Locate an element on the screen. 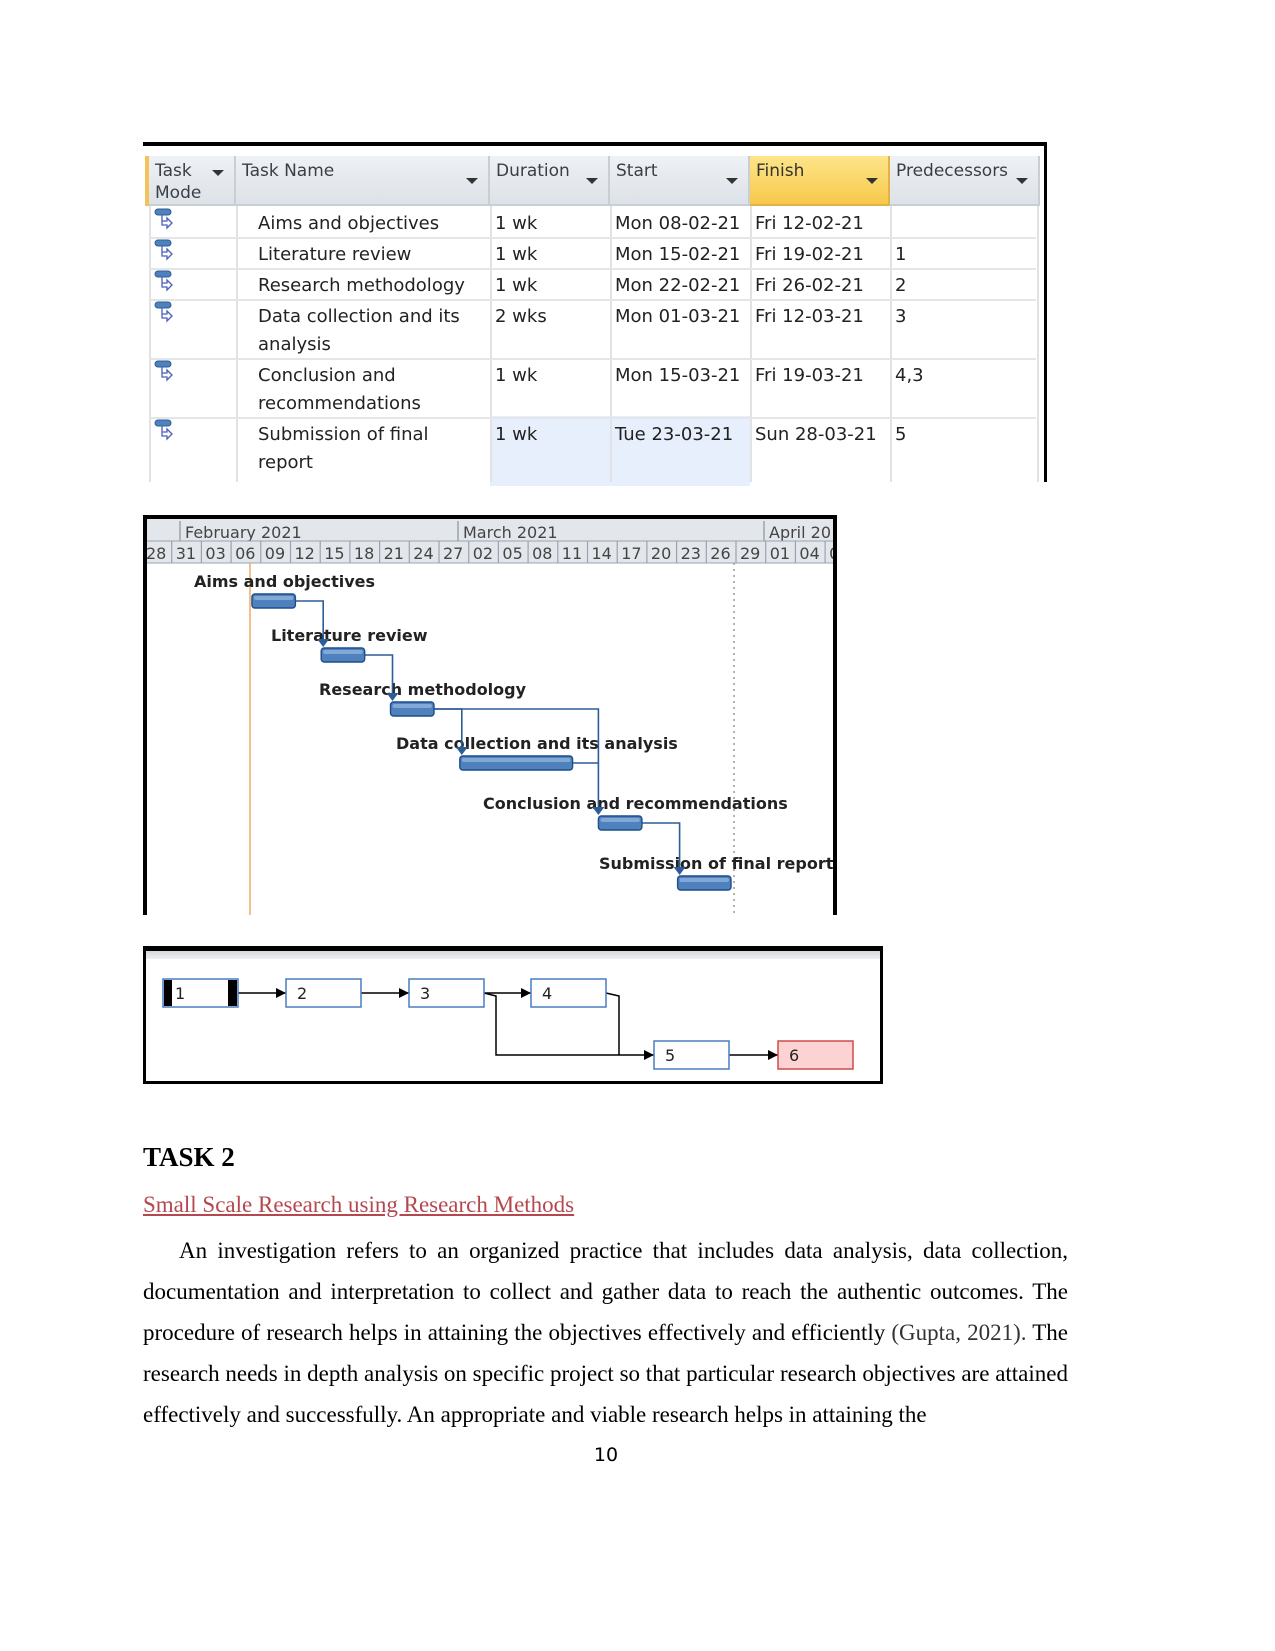 The height and width of the screenshot is (1651, 1275). day-tick-label: 02 is located at coordinates (483, 553).